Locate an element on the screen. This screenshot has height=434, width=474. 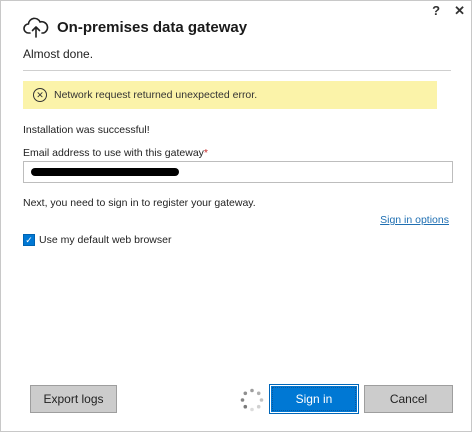
email-label-text: Email address to use with this gateway is located at coordinates (113, 153).